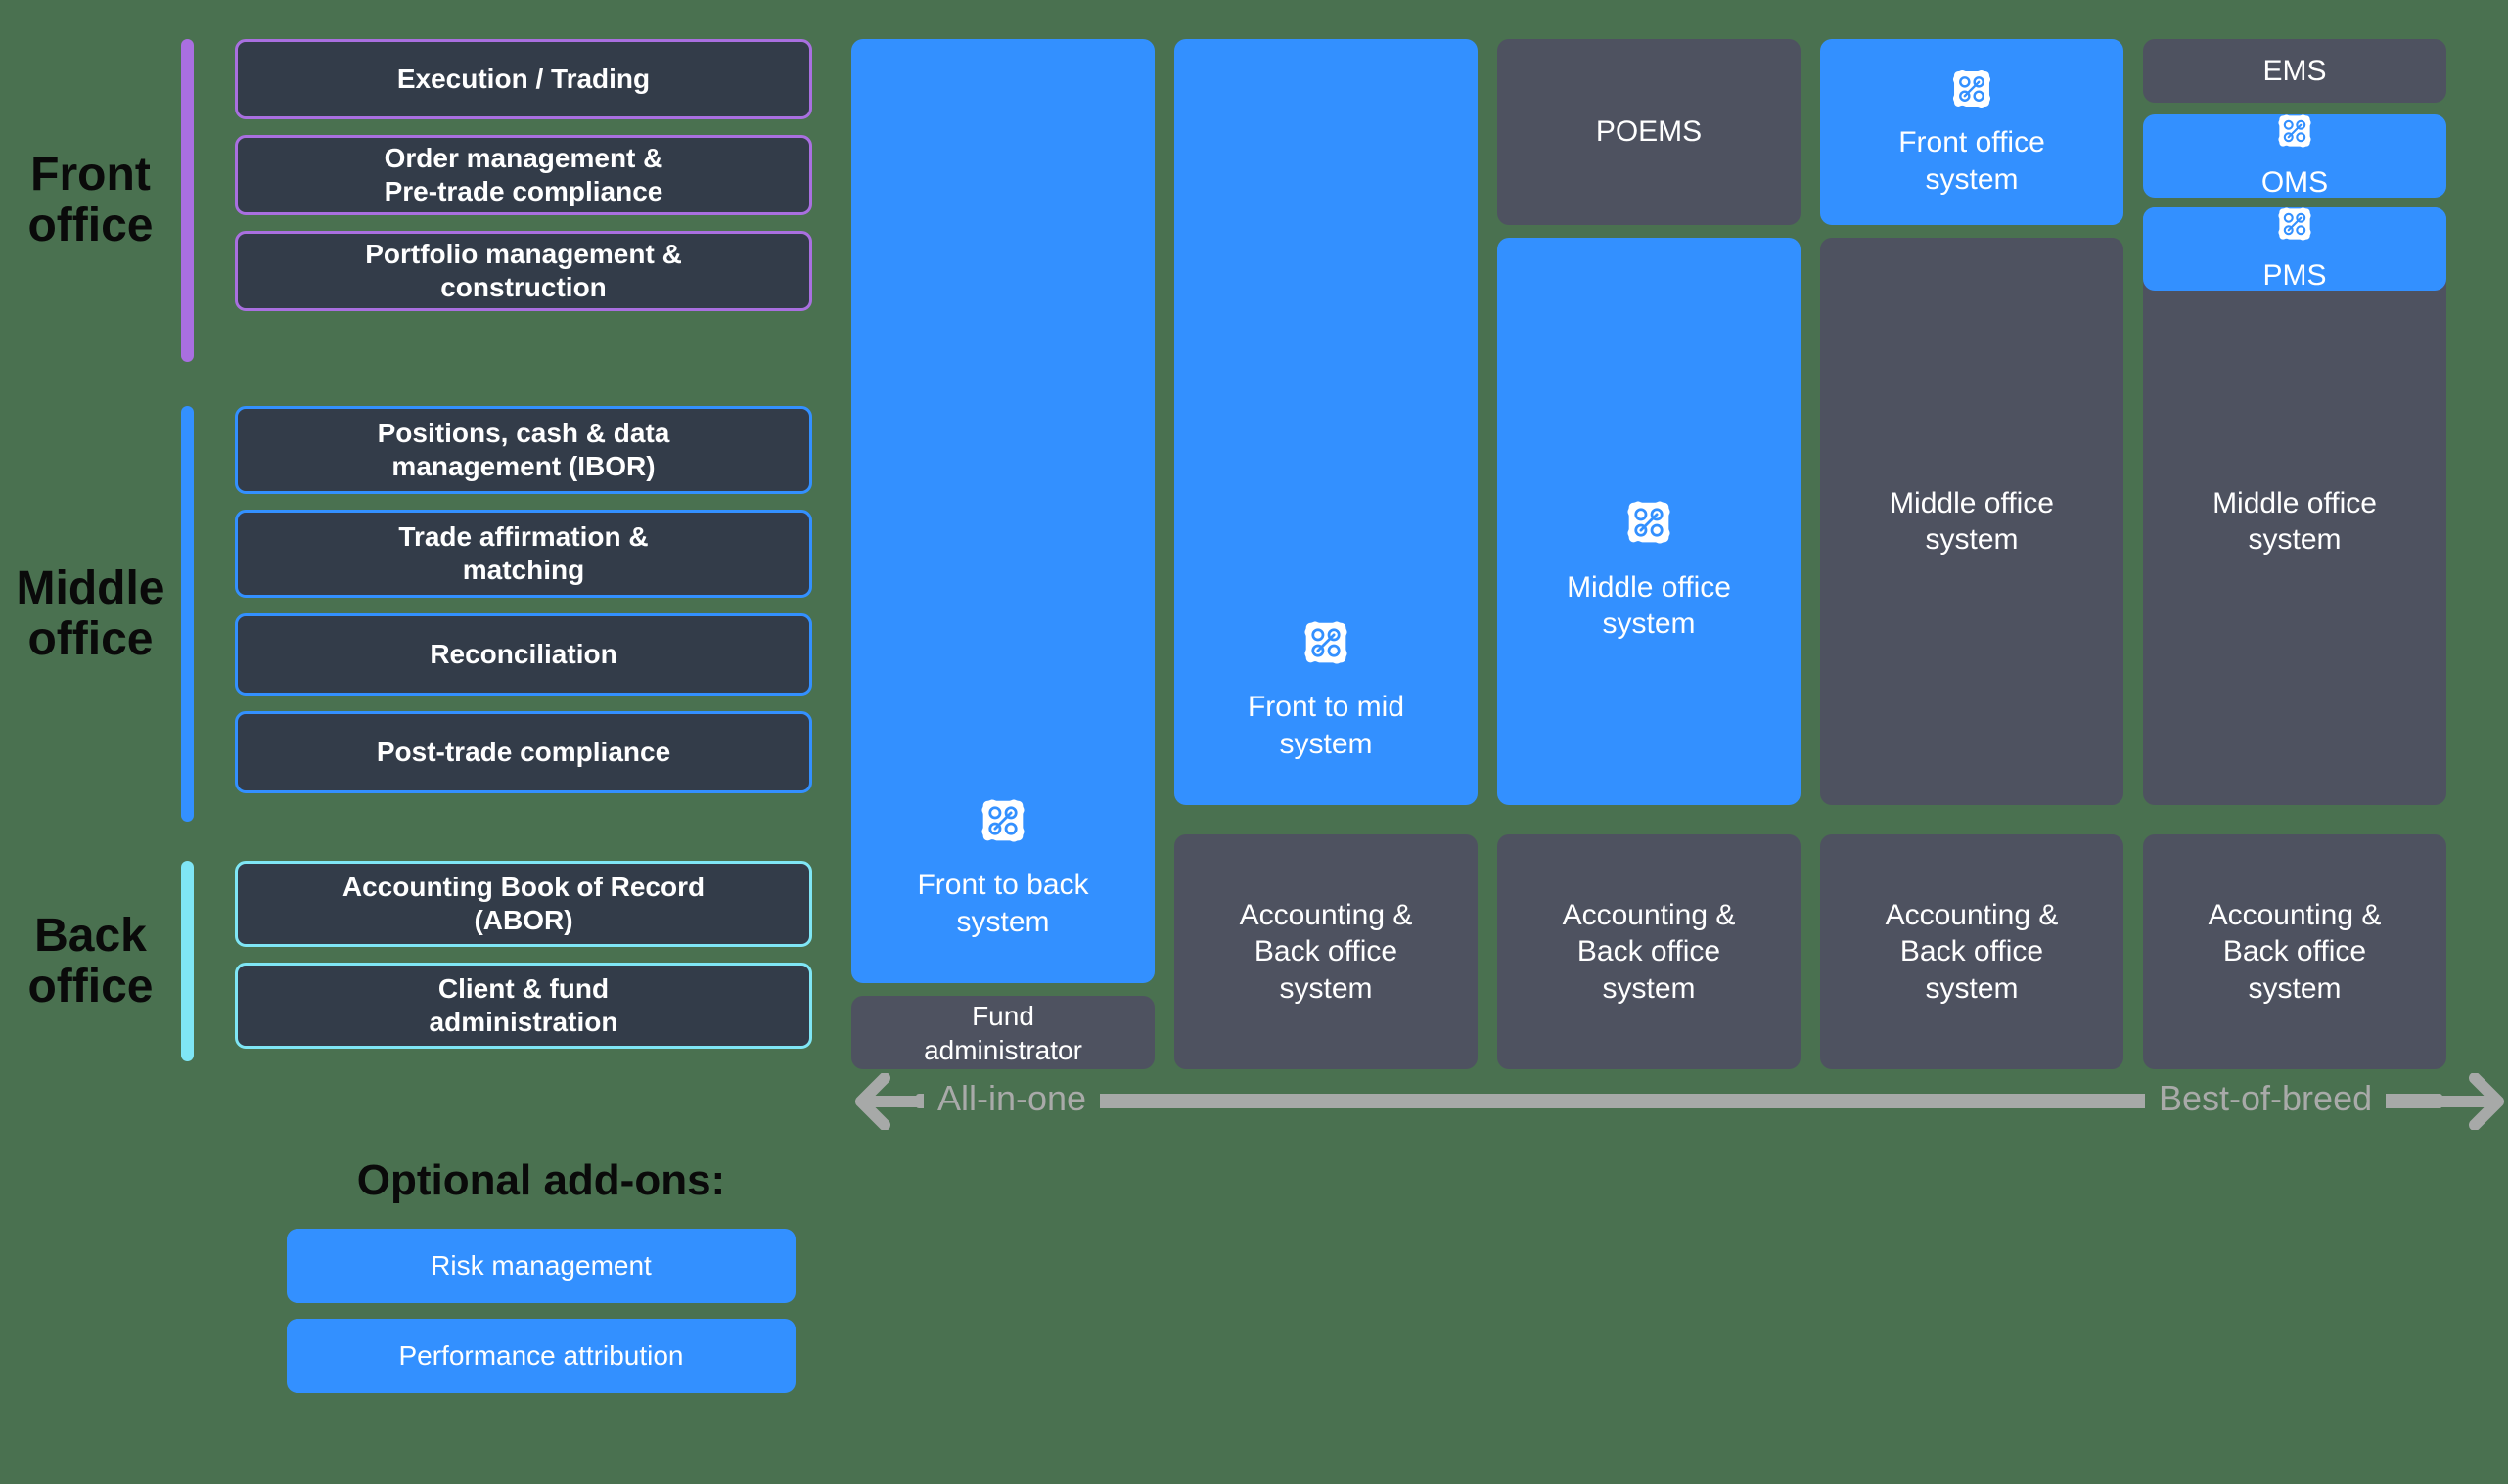 The image size is (2508, 1484). What do you see at coordinates (523, 271) in the screenshot?
I see `function-card: Portfolio management & construction` at bounding box center [523, 271].